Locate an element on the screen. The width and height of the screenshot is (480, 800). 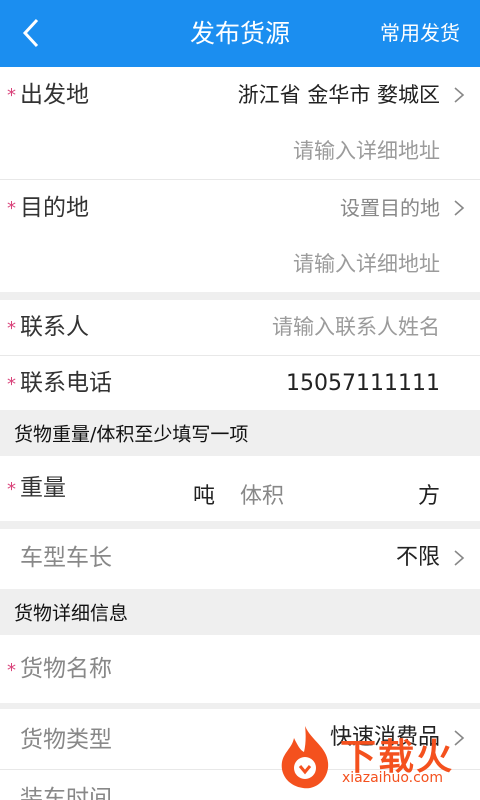
vehicle-value: 不限 is located at coordinates (417, 557).